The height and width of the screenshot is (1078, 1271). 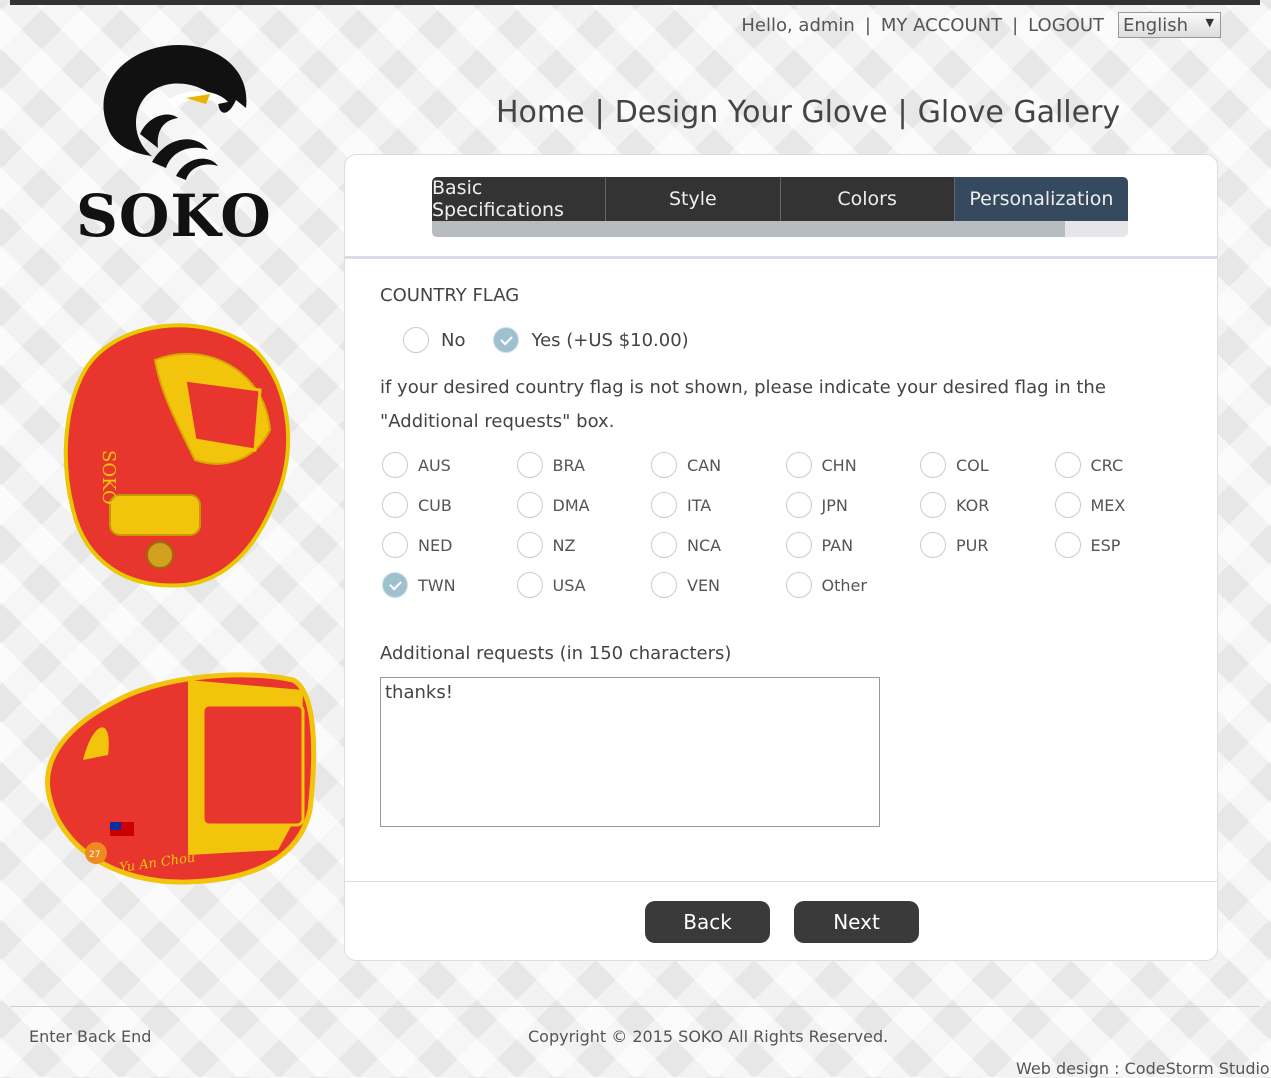 What do you see at coordinates (704, 585) in the screenshot?
I see `flag-label: VEN` at bounding box center [704, 585].